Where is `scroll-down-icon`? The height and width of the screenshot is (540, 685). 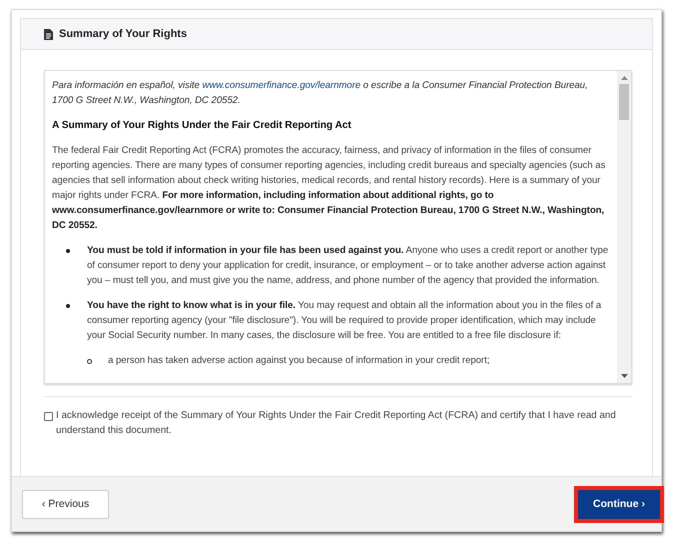
scroll-down-icon is located at coordinates (624, 376).